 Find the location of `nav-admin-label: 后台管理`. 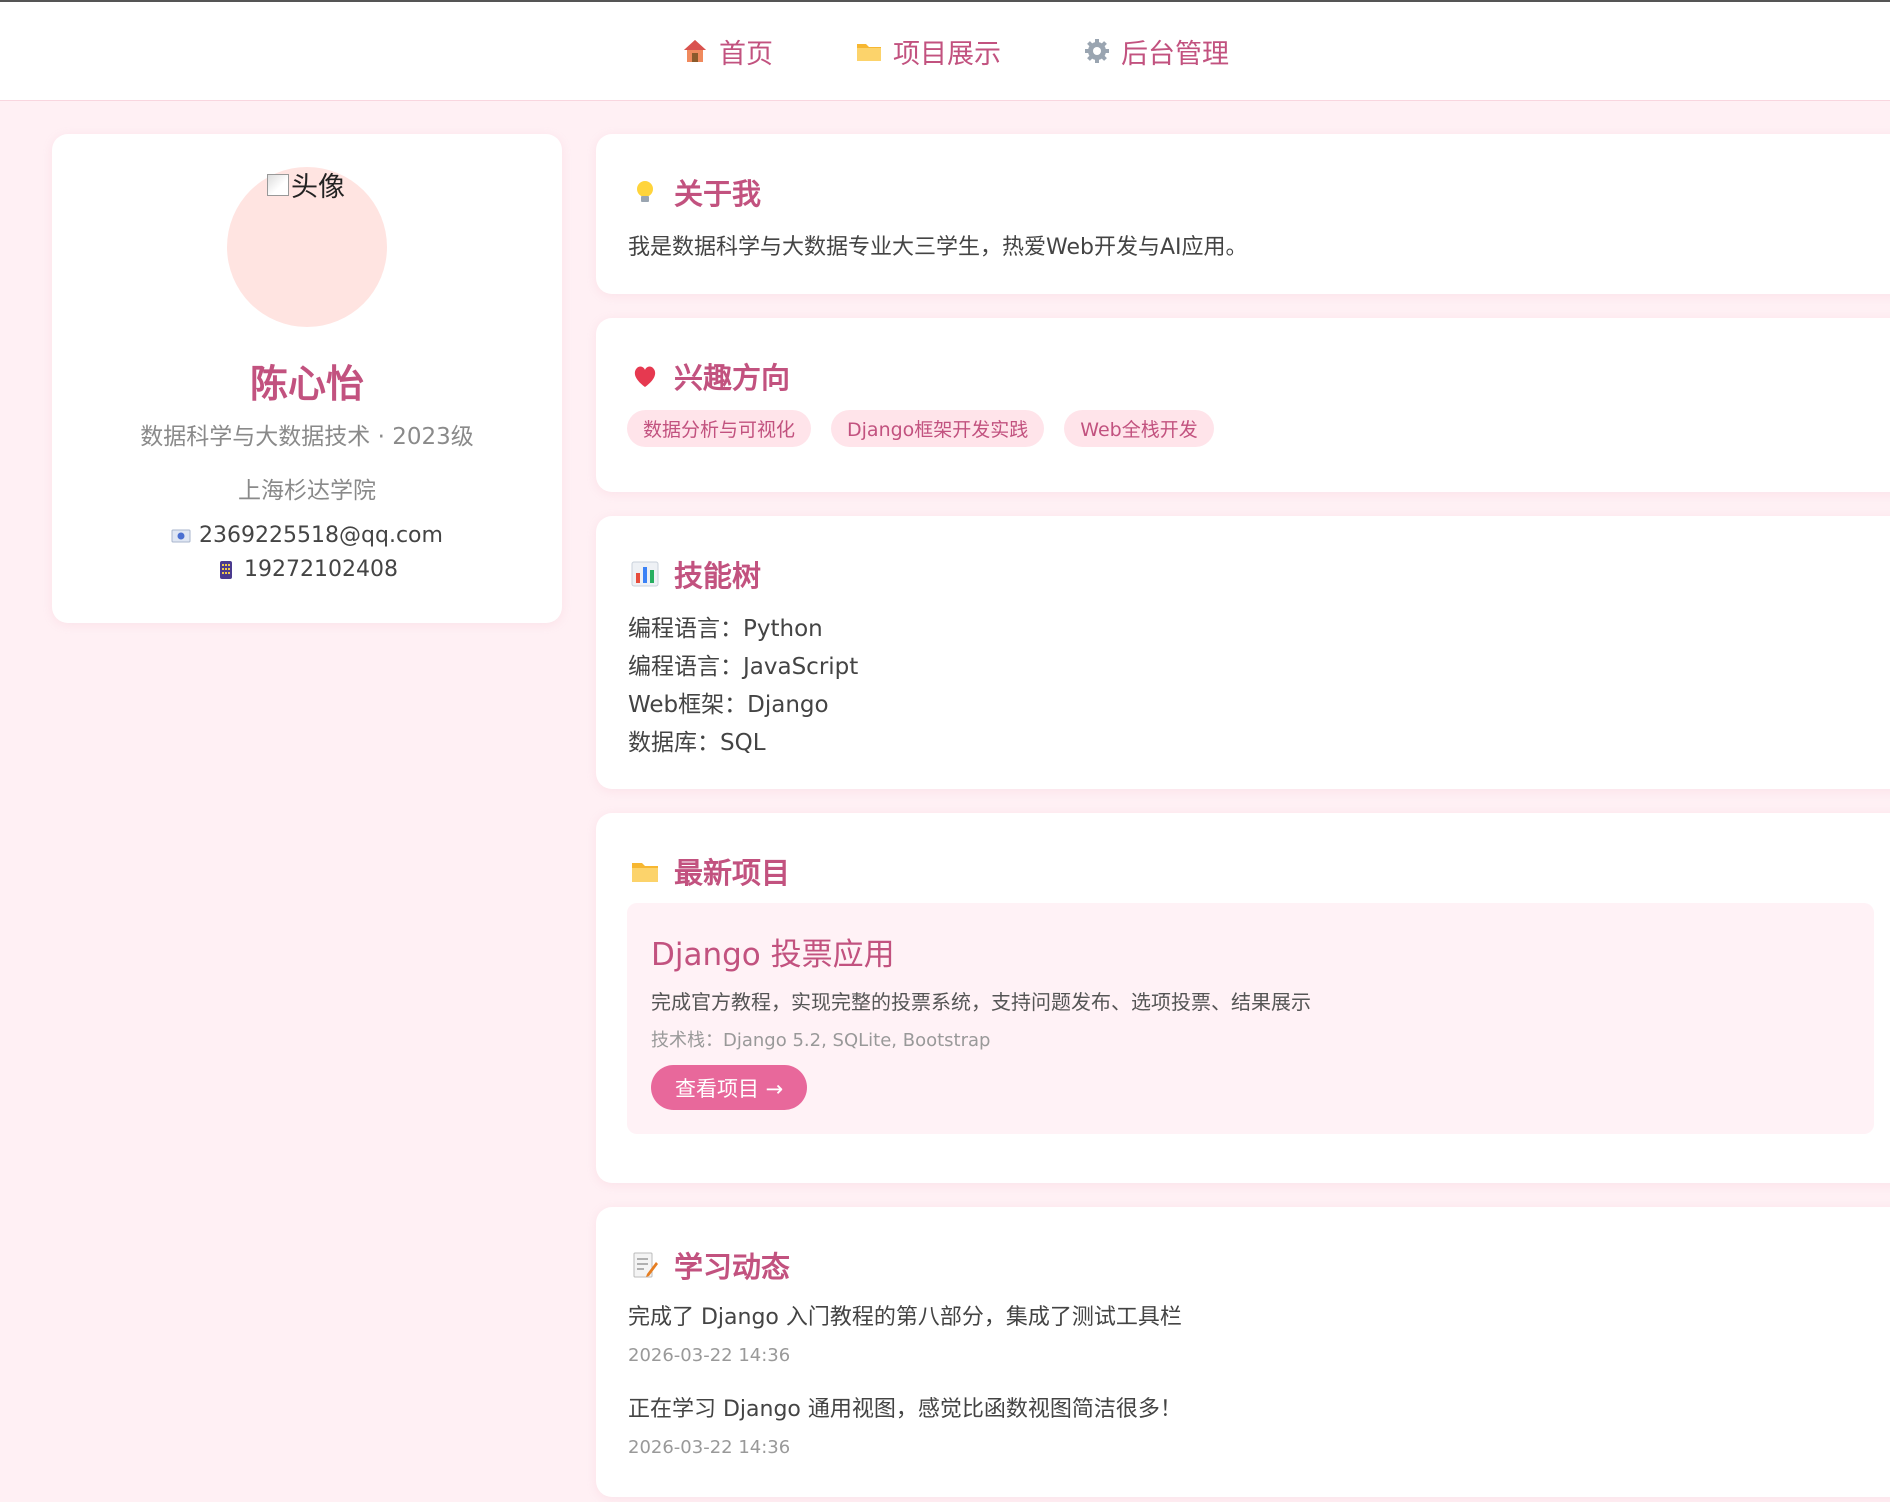

nav-admin-label: 后台管理 is located at coordinates (1175, 54).